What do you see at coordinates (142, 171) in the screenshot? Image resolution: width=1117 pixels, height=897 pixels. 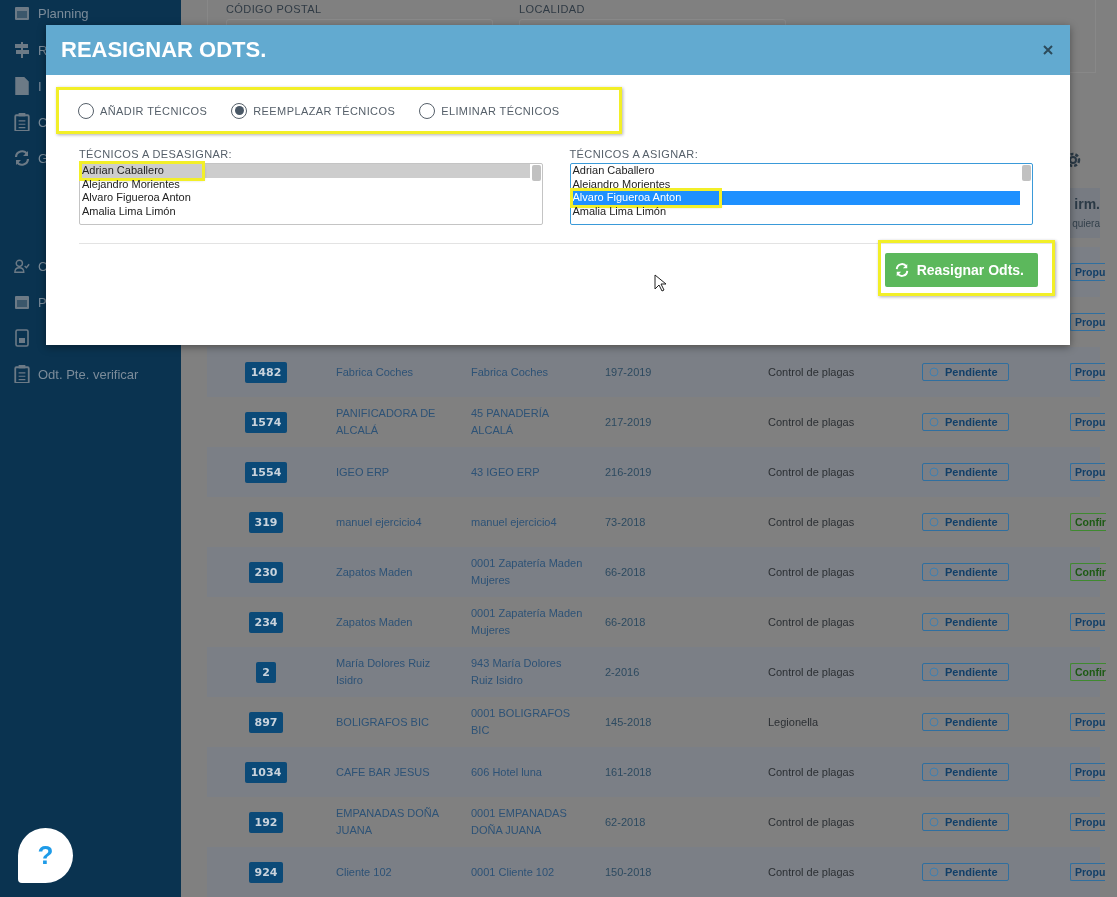 I see `option-text: Adrian Caballero` at bounding box center [142, 171].